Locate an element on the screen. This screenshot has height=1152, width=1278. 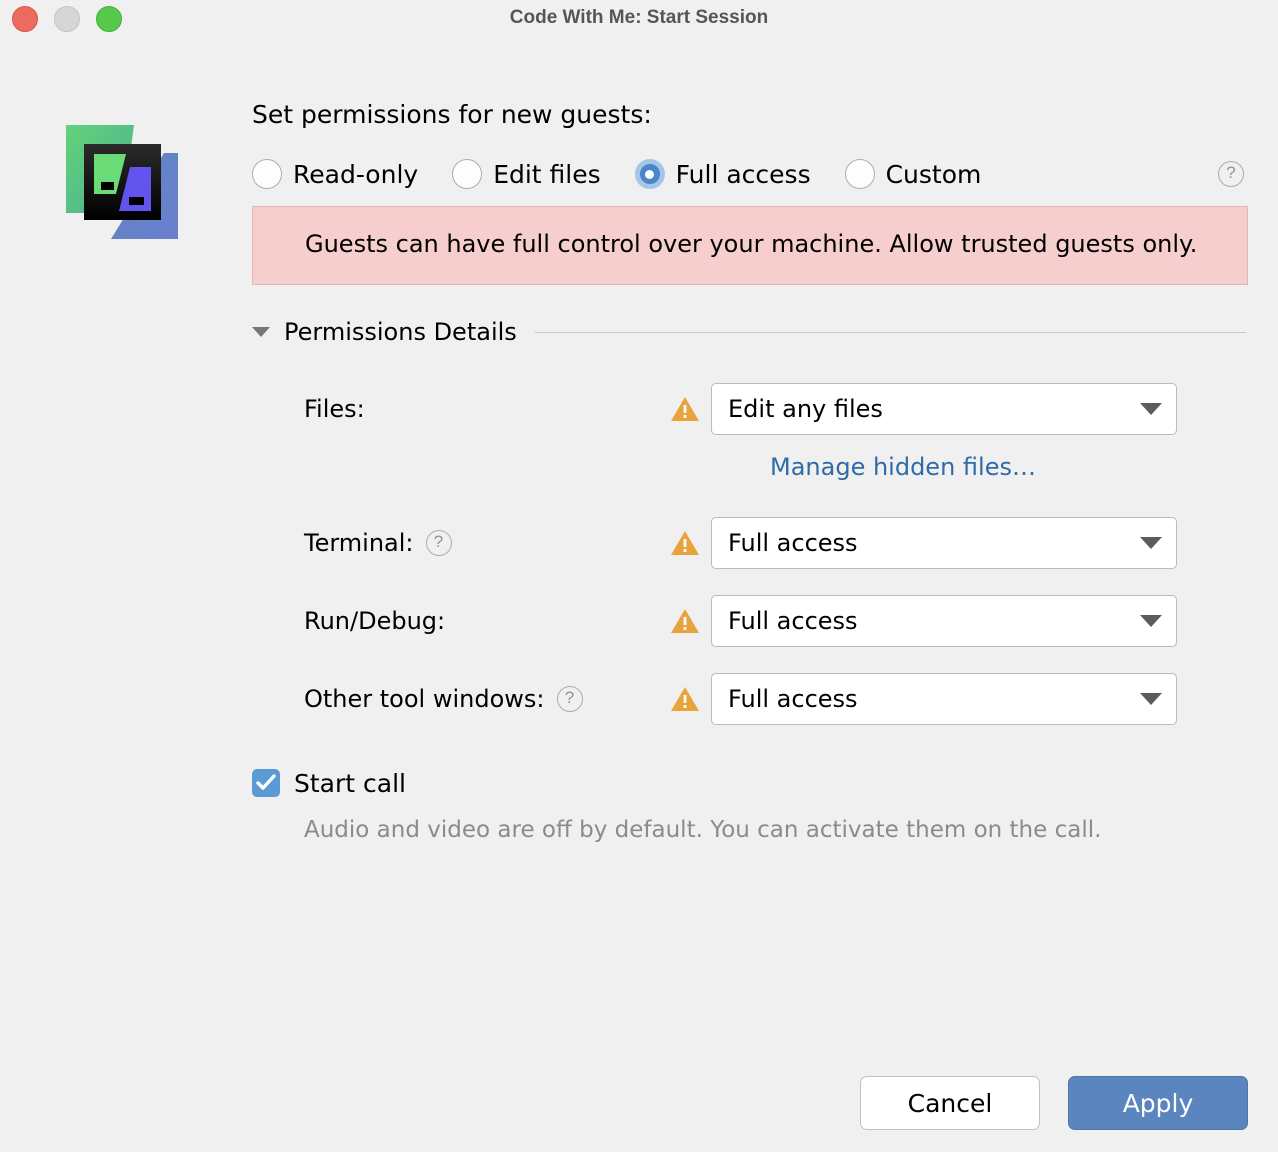
permission-label-text: Run/Debug: is located at coordinates (375, 621).